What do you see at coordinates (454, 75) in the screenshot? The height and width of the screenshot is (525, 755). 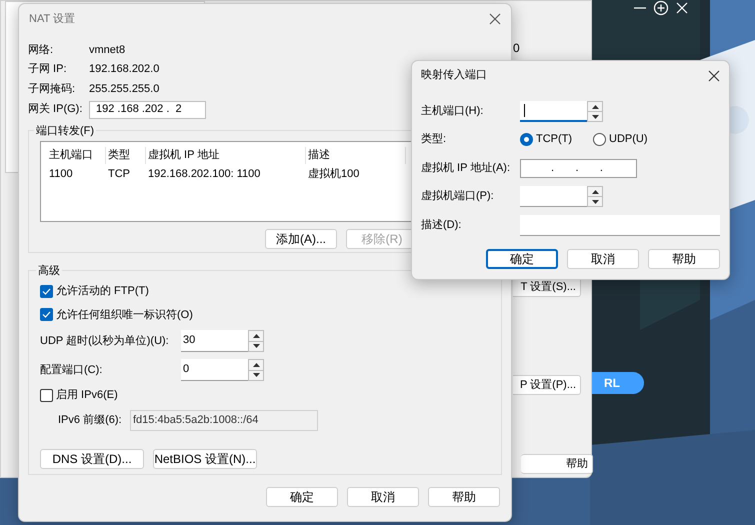 I see `window-title: 映射传入端口` at bounding box center [454, 75].